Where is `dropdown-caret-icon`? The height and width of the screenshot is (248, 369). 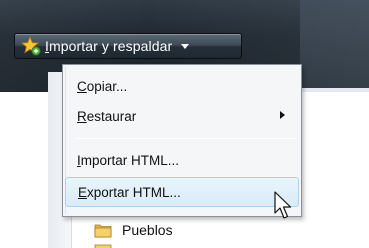
dropdown-caret-icon is located at coordinates (185, 46).